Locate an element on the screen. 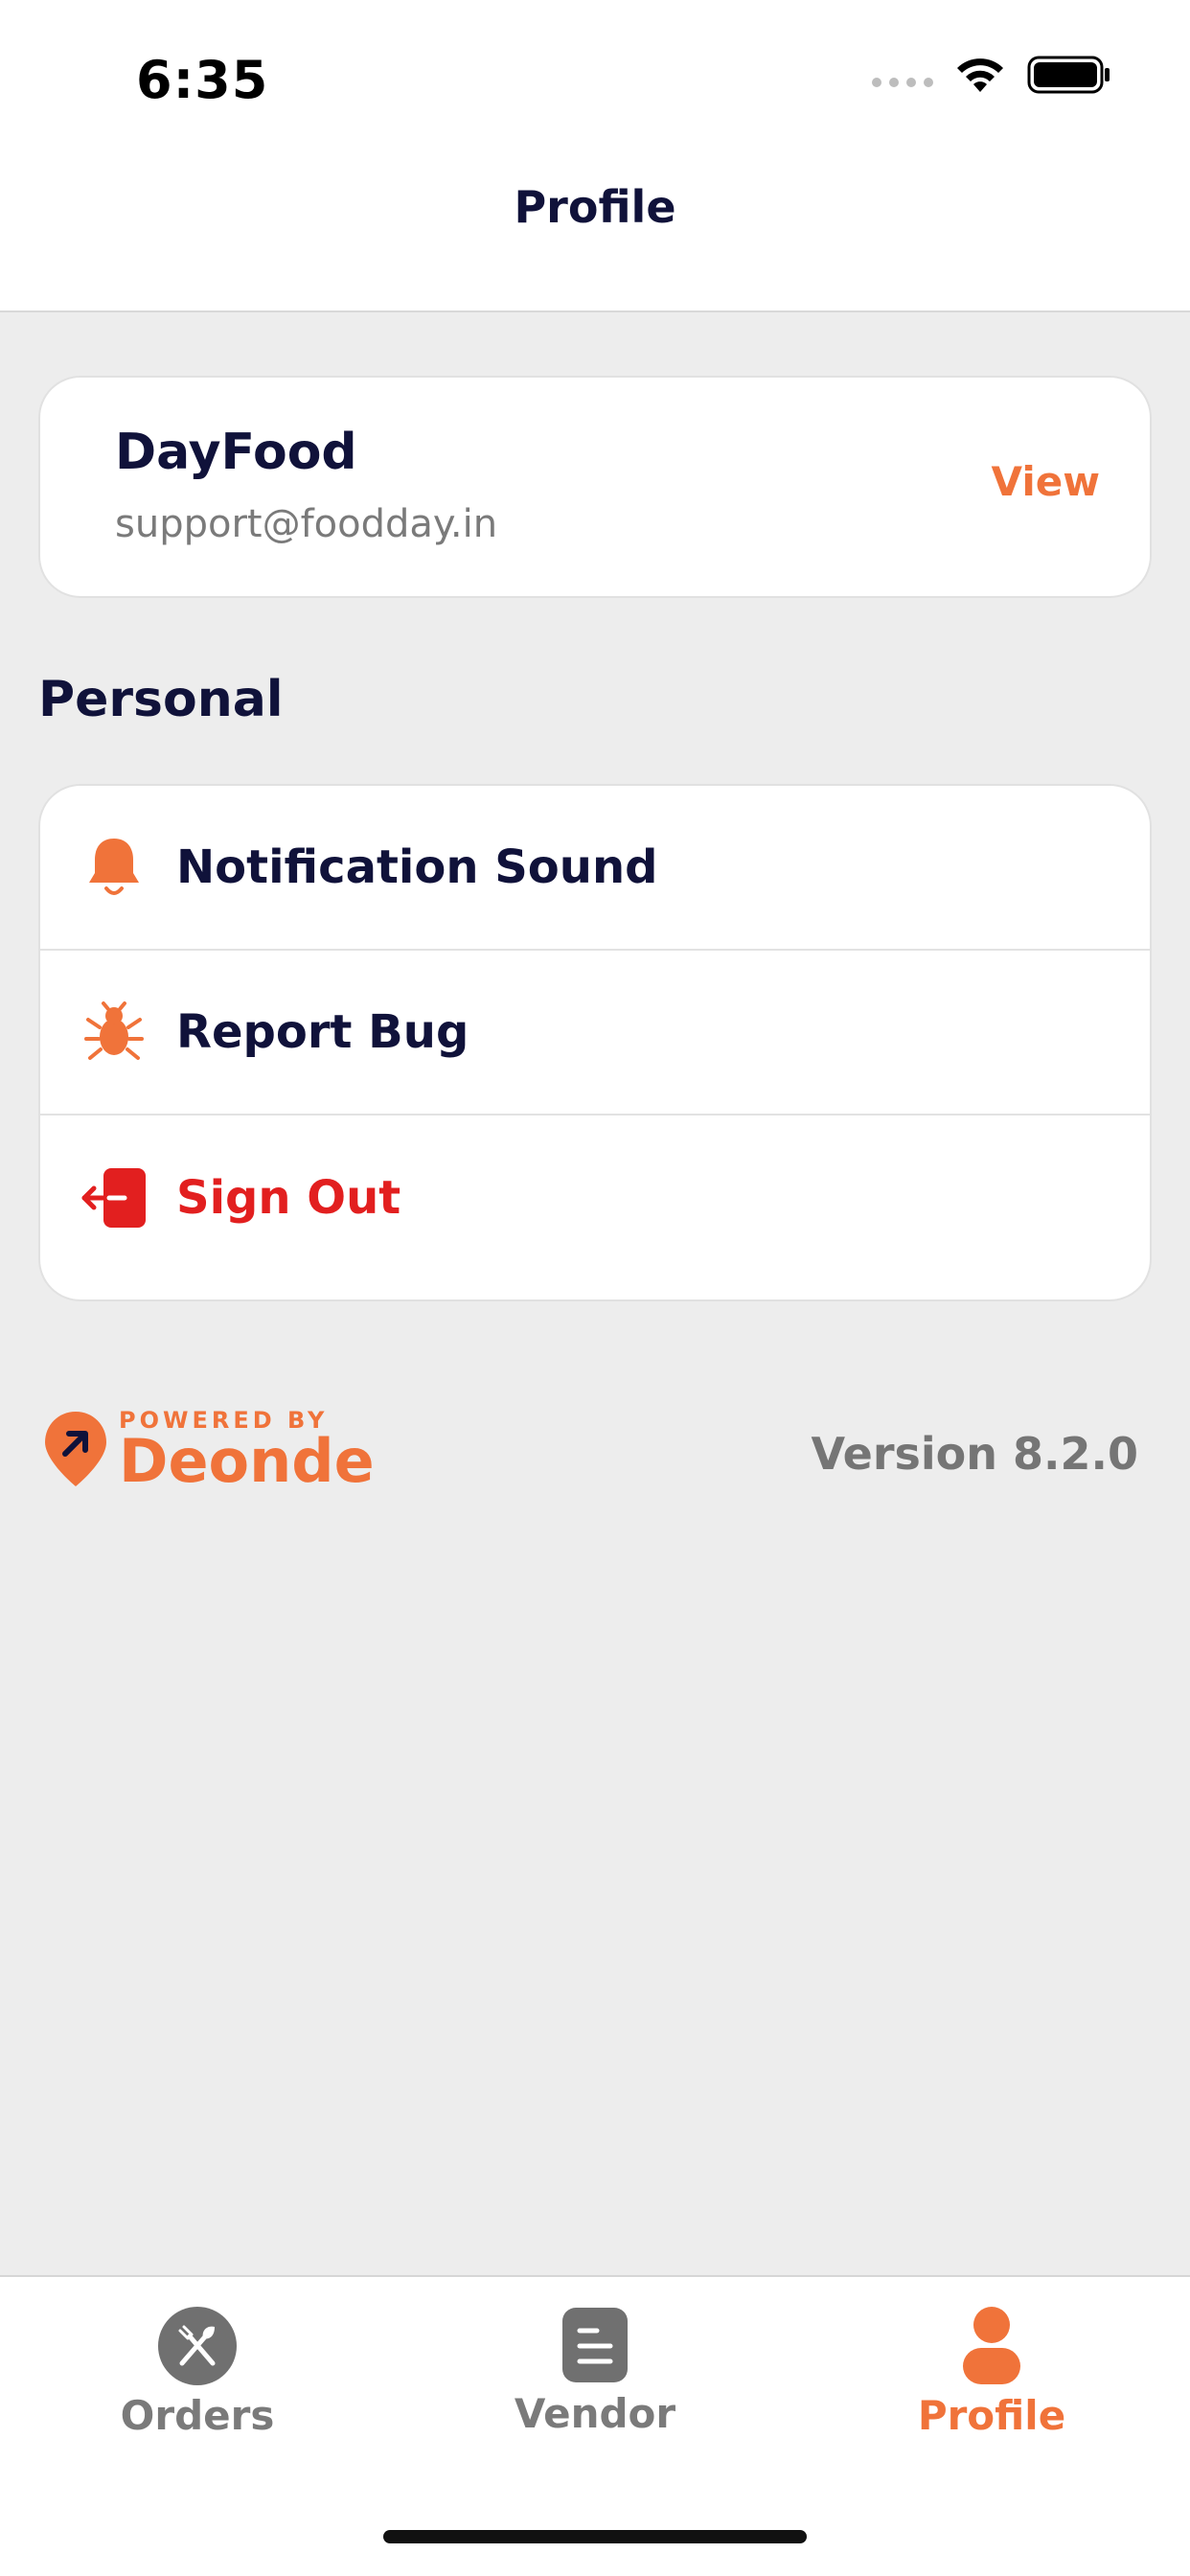  tab-profile: Profile is located at coordinates (991, 2372).